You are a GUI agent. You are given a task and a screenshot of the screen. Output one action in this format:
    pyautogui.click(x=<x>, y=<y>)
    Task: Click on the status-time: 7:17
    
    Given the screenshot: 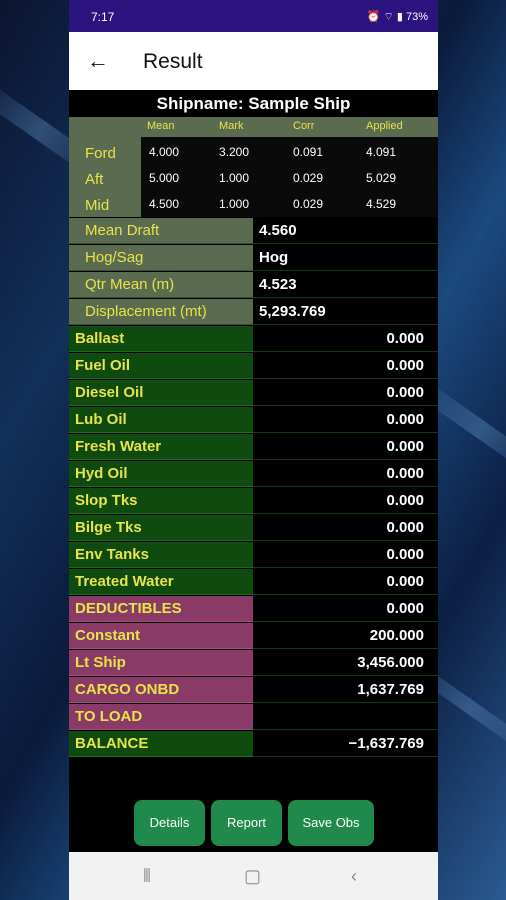 What is the action you would take?
    pyautogui.click(x=103, y=17)
    